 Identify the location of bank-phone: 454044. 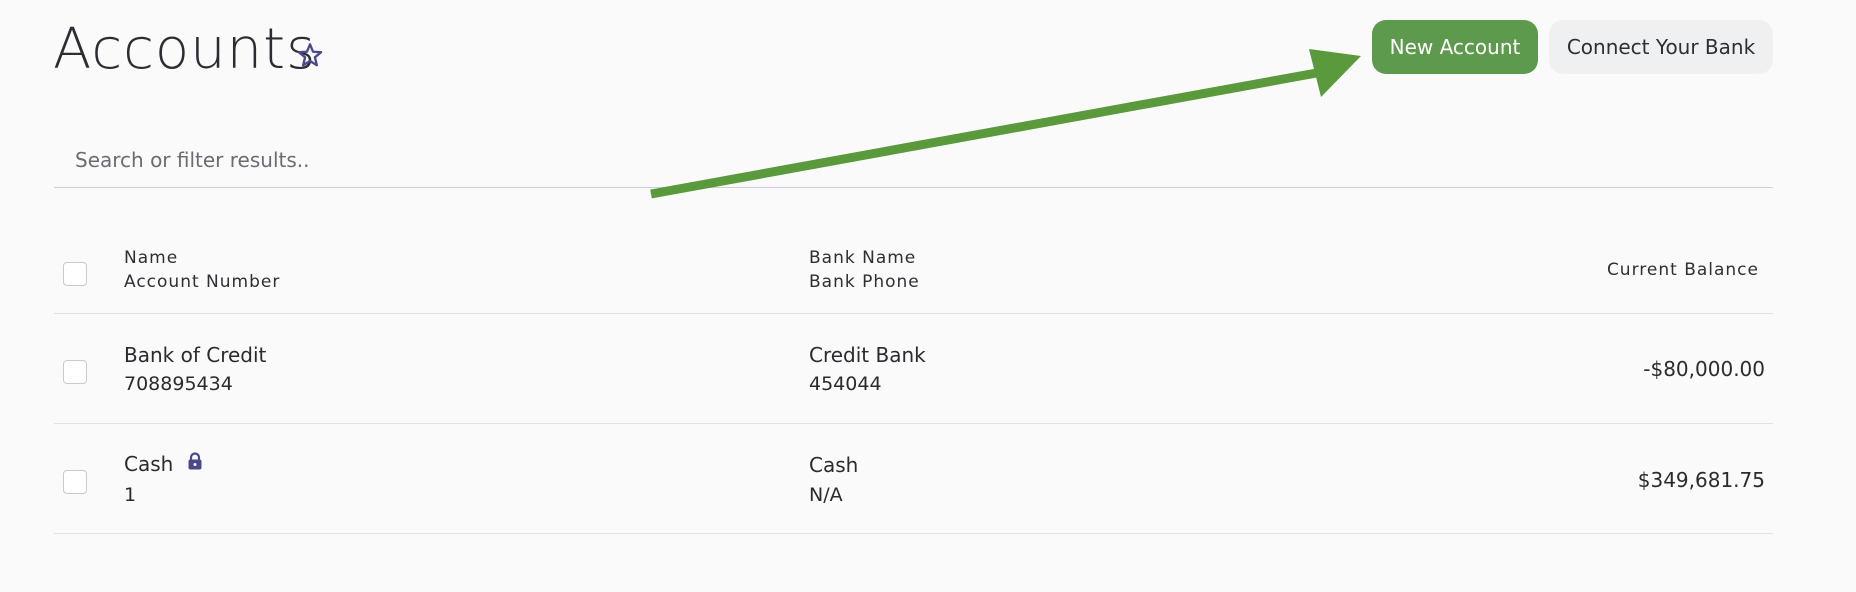
(845, 384).